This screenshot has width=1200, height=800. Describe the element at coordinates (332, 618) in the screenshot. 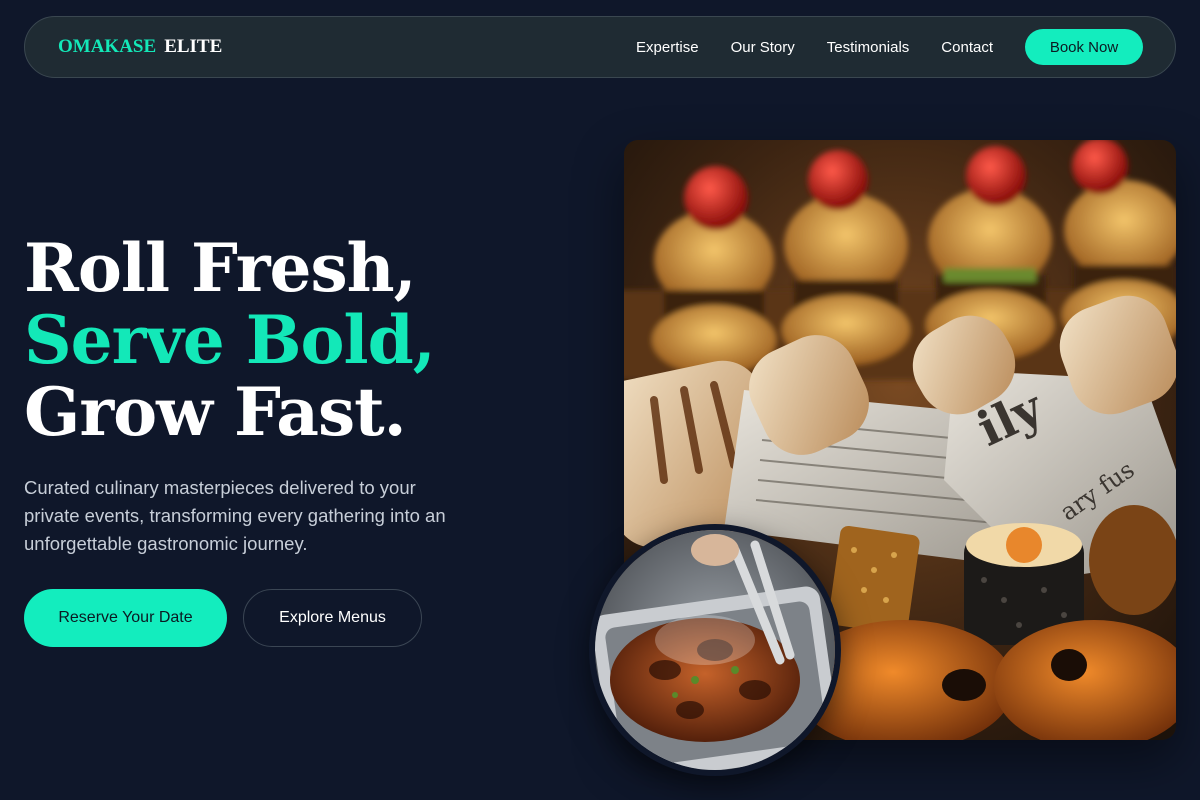

I see `explore-menus-button: Explore Menus` at that location.